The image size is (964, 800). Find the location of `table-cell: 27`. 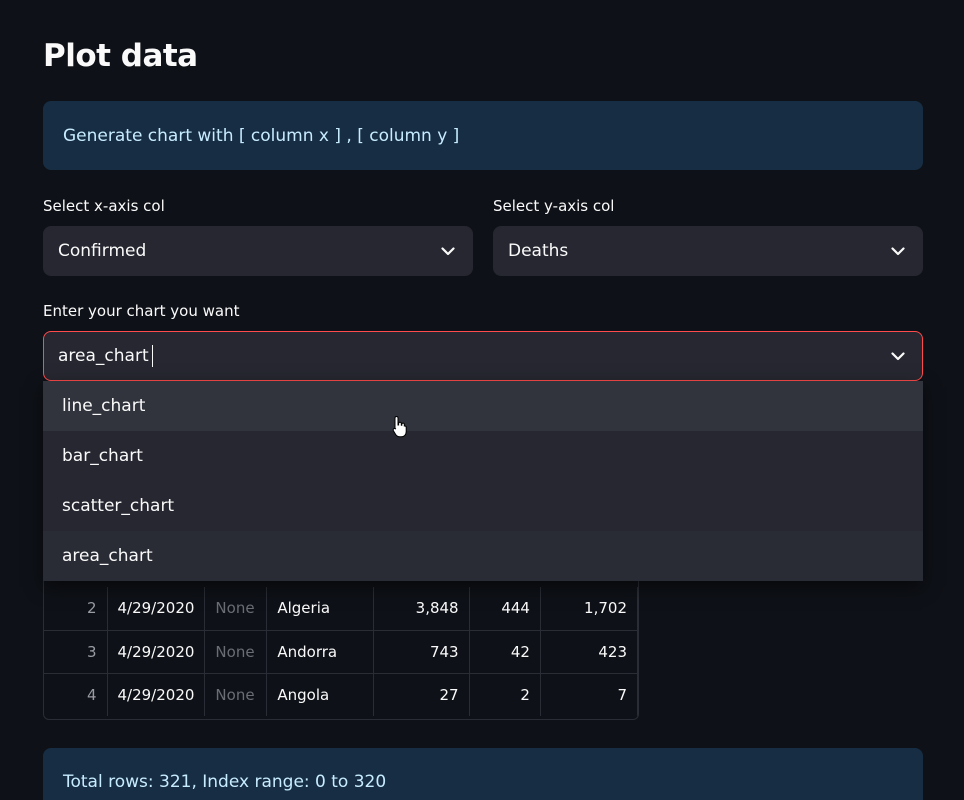

table-cell: 27 is located at coordinates (421, 694).